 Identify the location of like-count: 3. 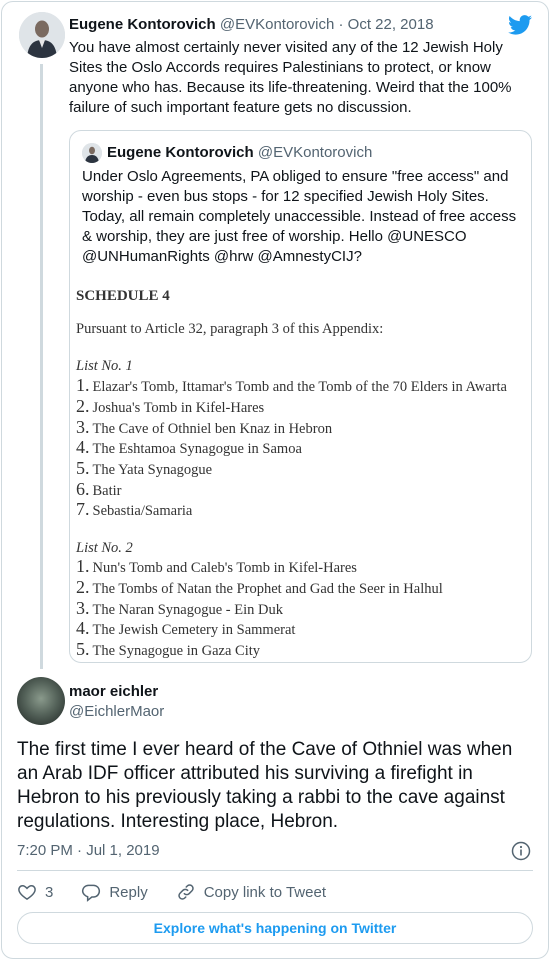
(49, 892).